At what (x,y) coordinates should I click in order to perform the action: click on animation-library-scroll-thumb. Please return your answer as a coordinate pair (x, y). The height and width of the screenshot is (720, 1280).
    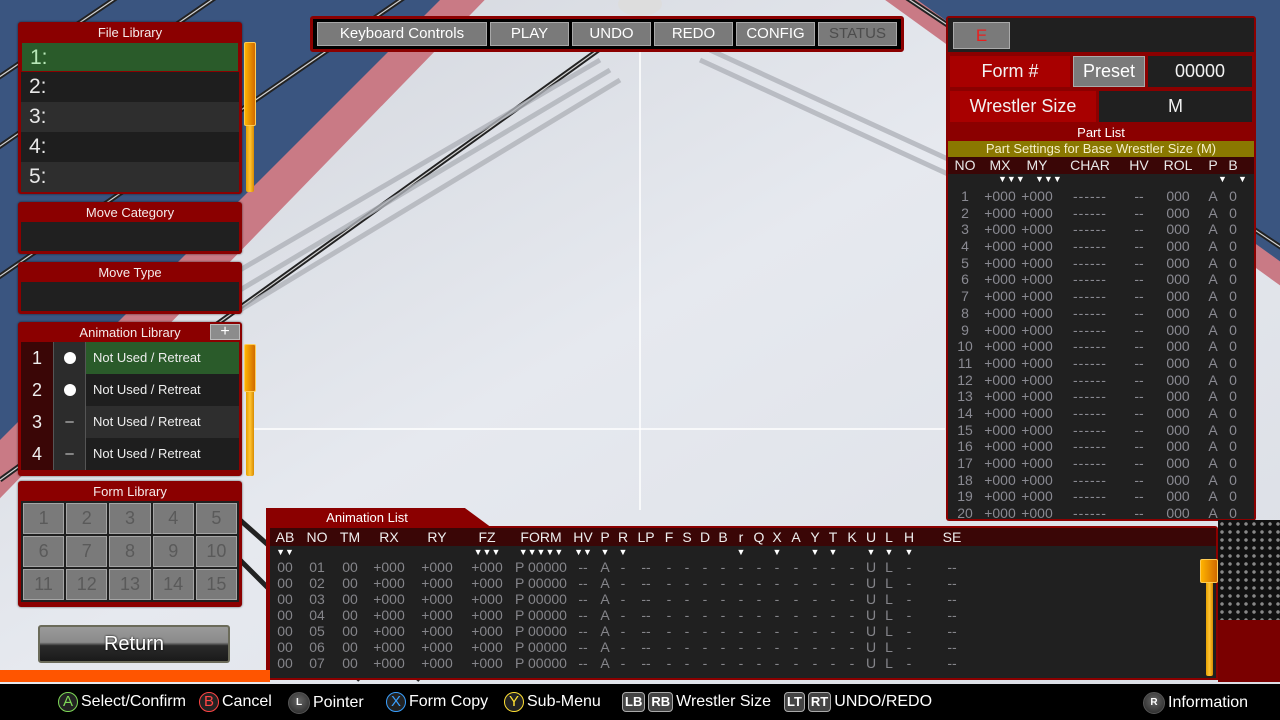
    Looking at the image, I should click on (250, 368).